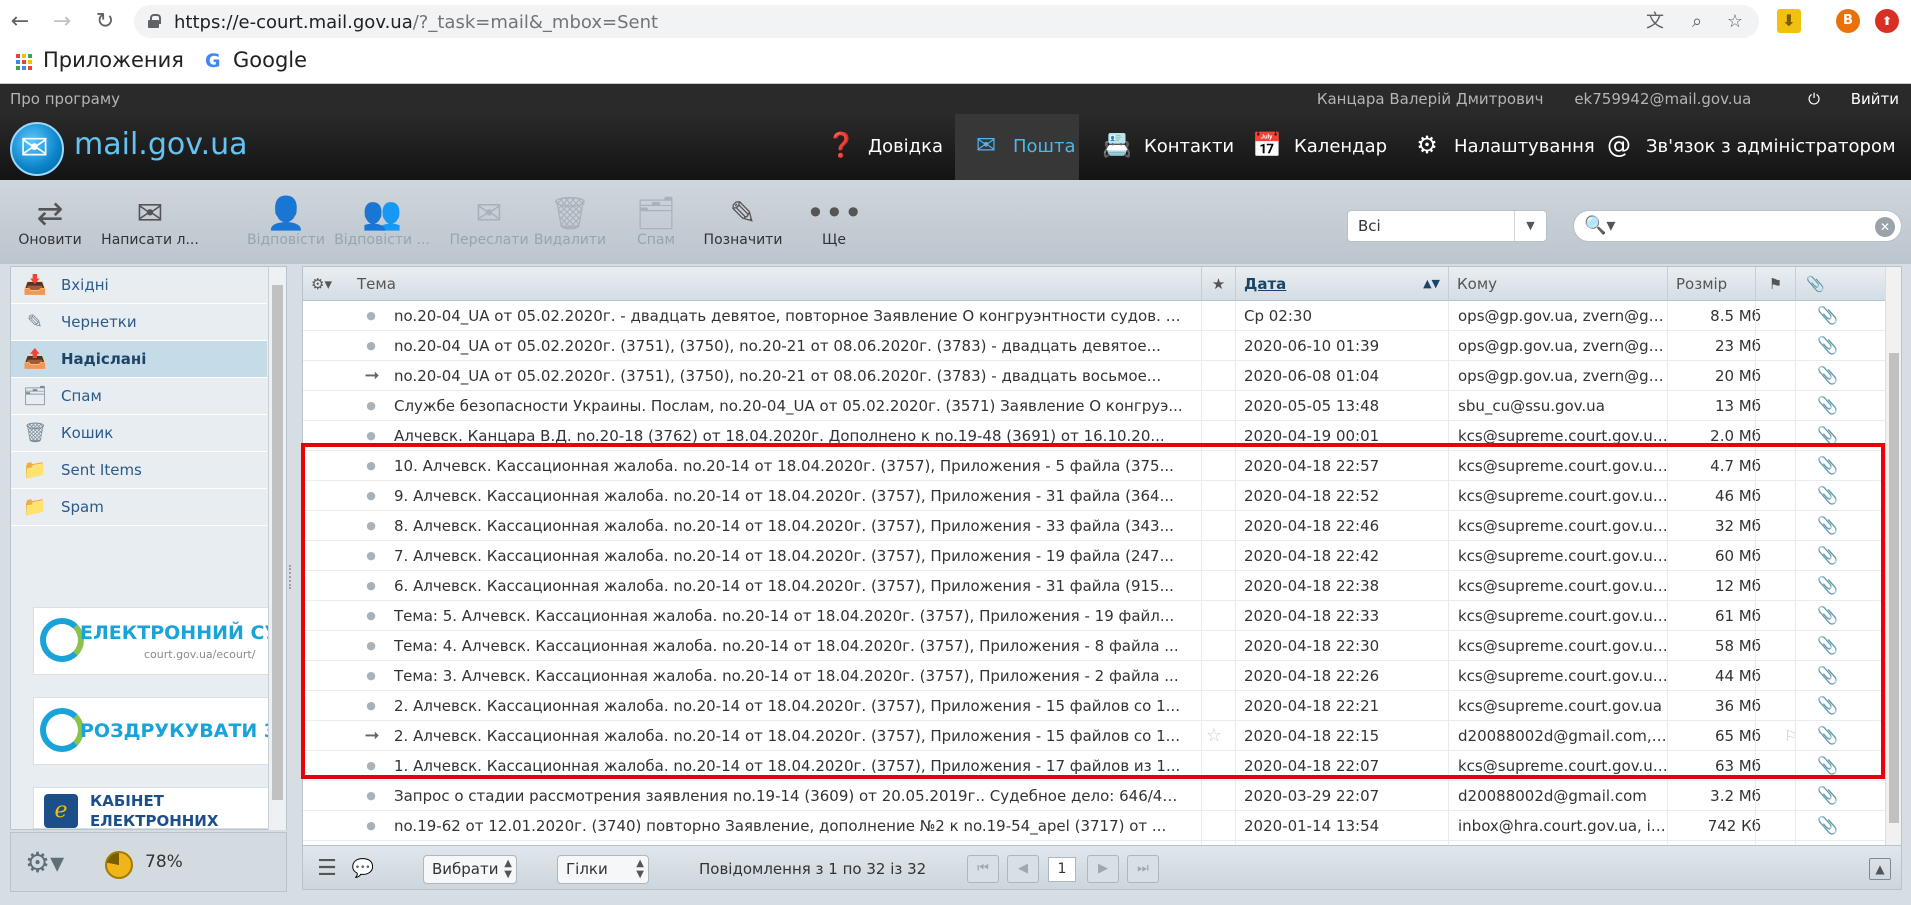  What do you see at coordinates (286, 221) in the screenshot?
I see `reply-button: 👤 Відповісти` at bounding box center [286, 221].